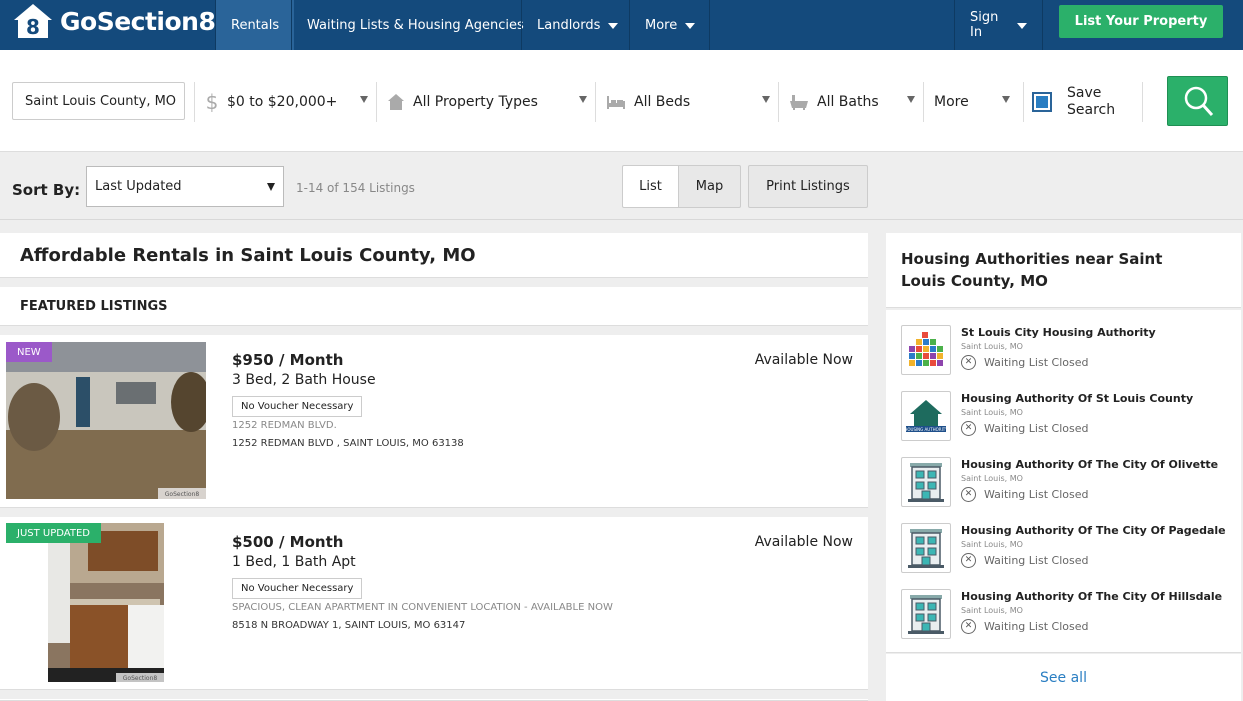 The width and height of the screenshot is (1243, 701). What do you see at coordinates (709, 186) in the screenshot?
I see `map-view-button: Map` at bounding box center [709, 186].